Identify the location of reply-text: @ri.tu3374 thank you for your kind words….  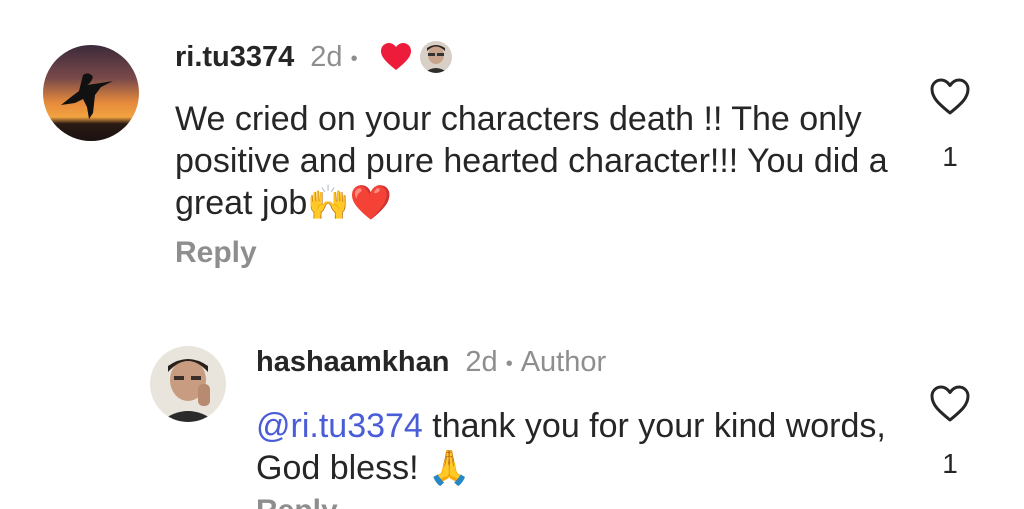
(576, 447).